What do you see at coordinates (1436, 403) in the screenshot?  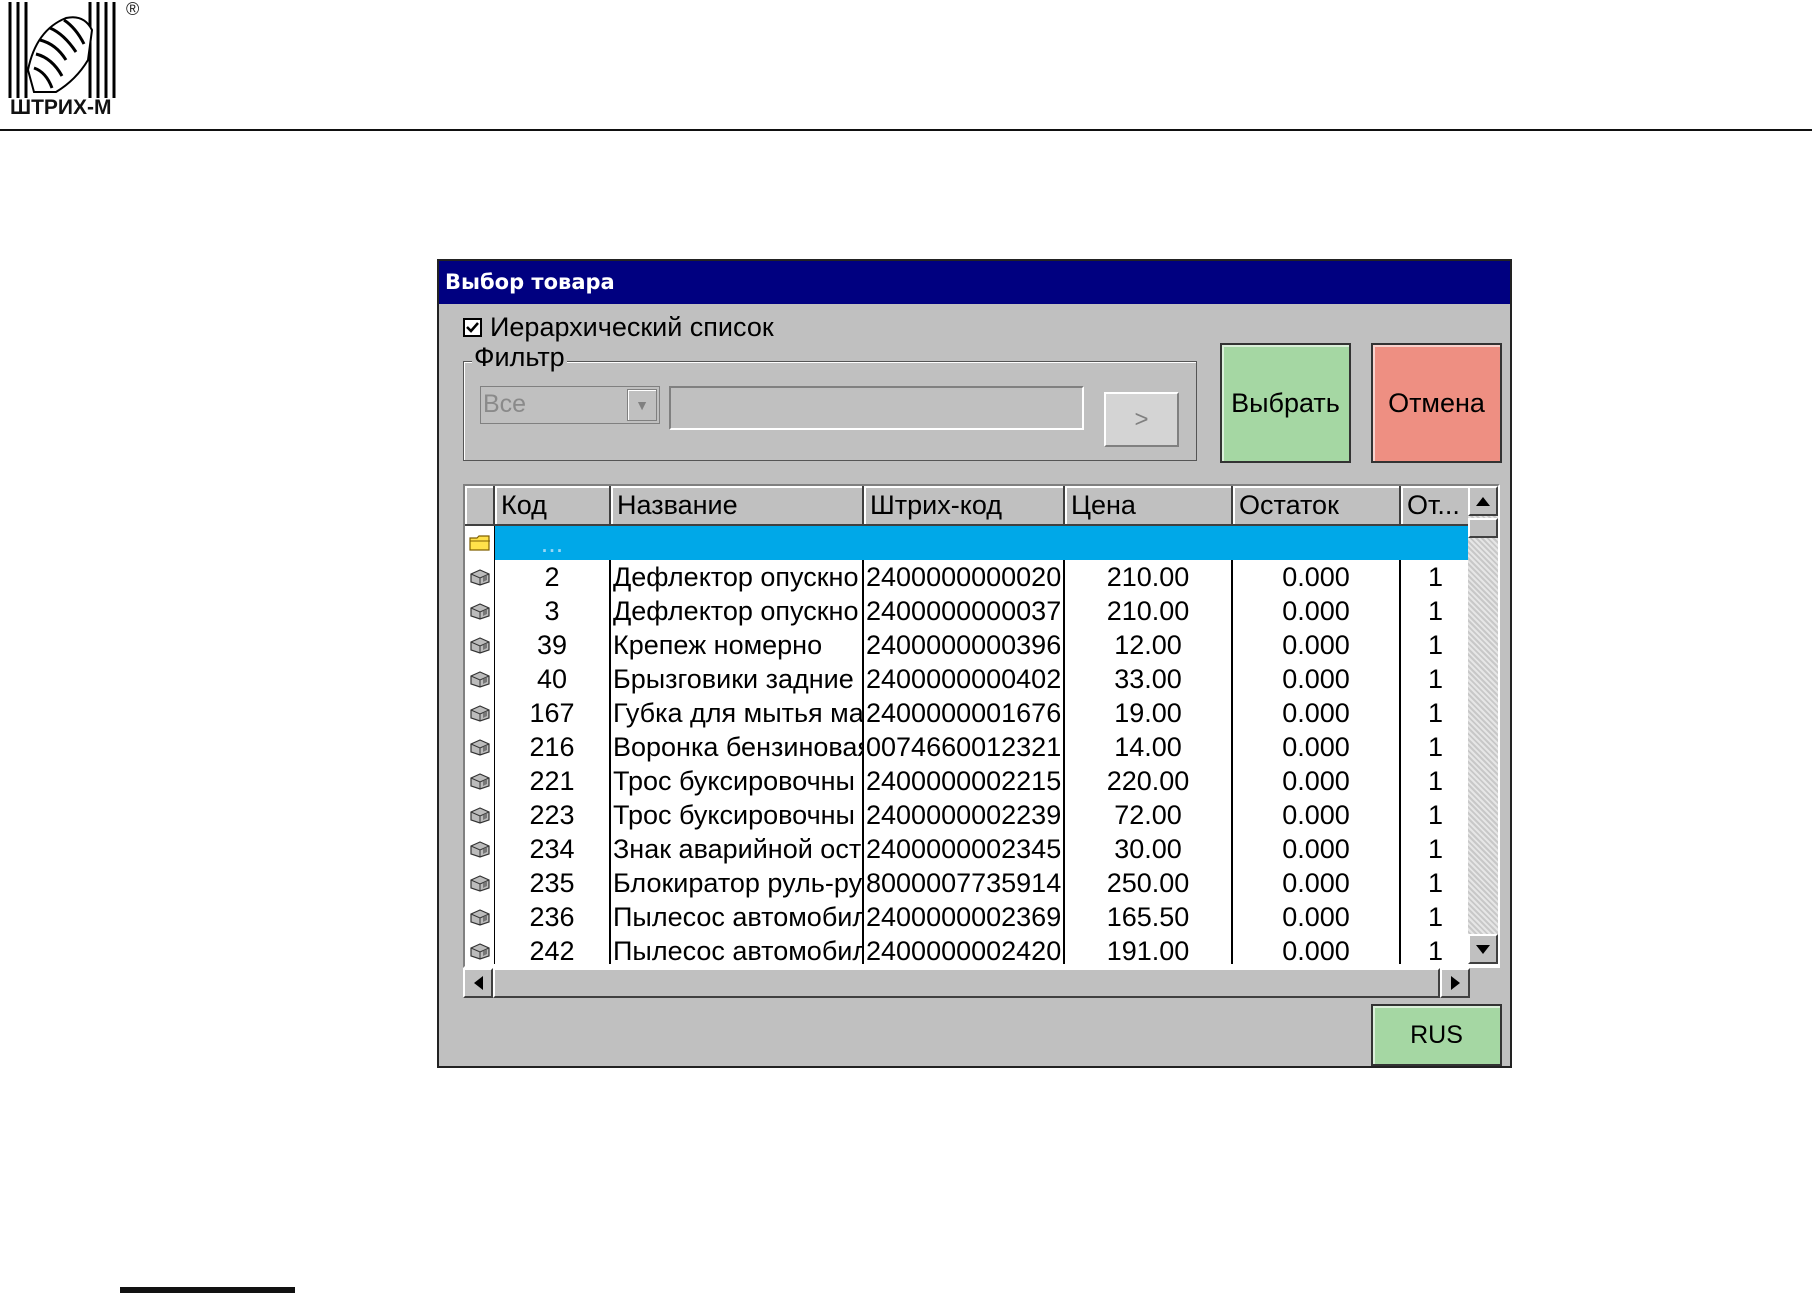 I see `cancel-button: Отмена` at bounding box center [1436, 403].